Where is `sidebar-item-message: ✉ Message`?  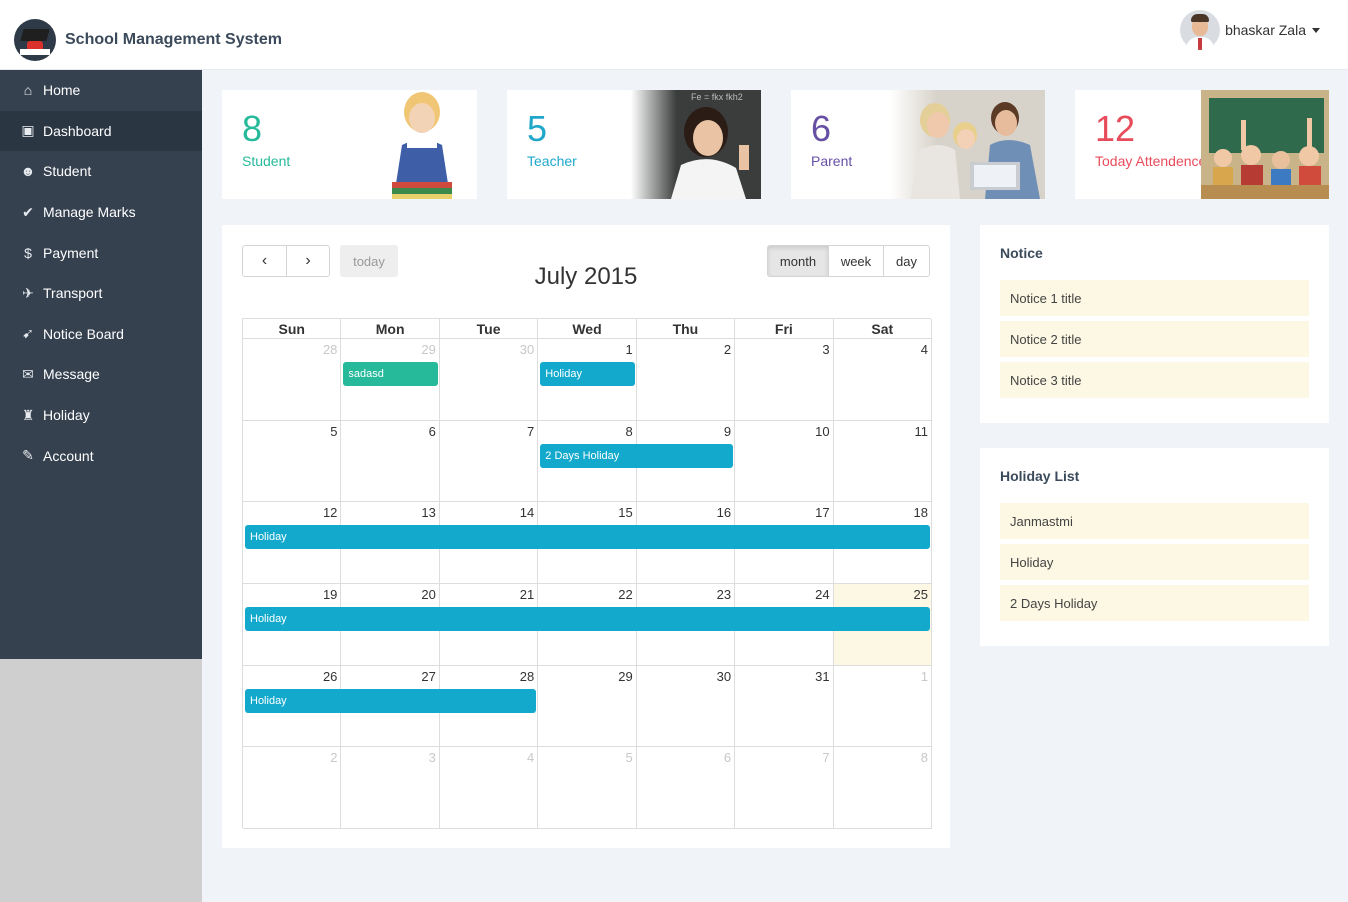
sidebar-item-message: ✉ Message is located at coordinates (101, 374).